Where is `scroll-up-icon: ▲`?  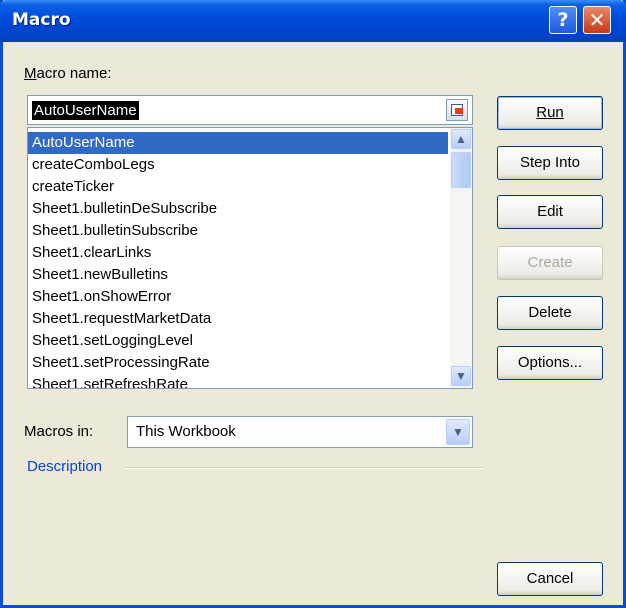
scroll-up-icon: ▲ is located at coordinates (461, 139).